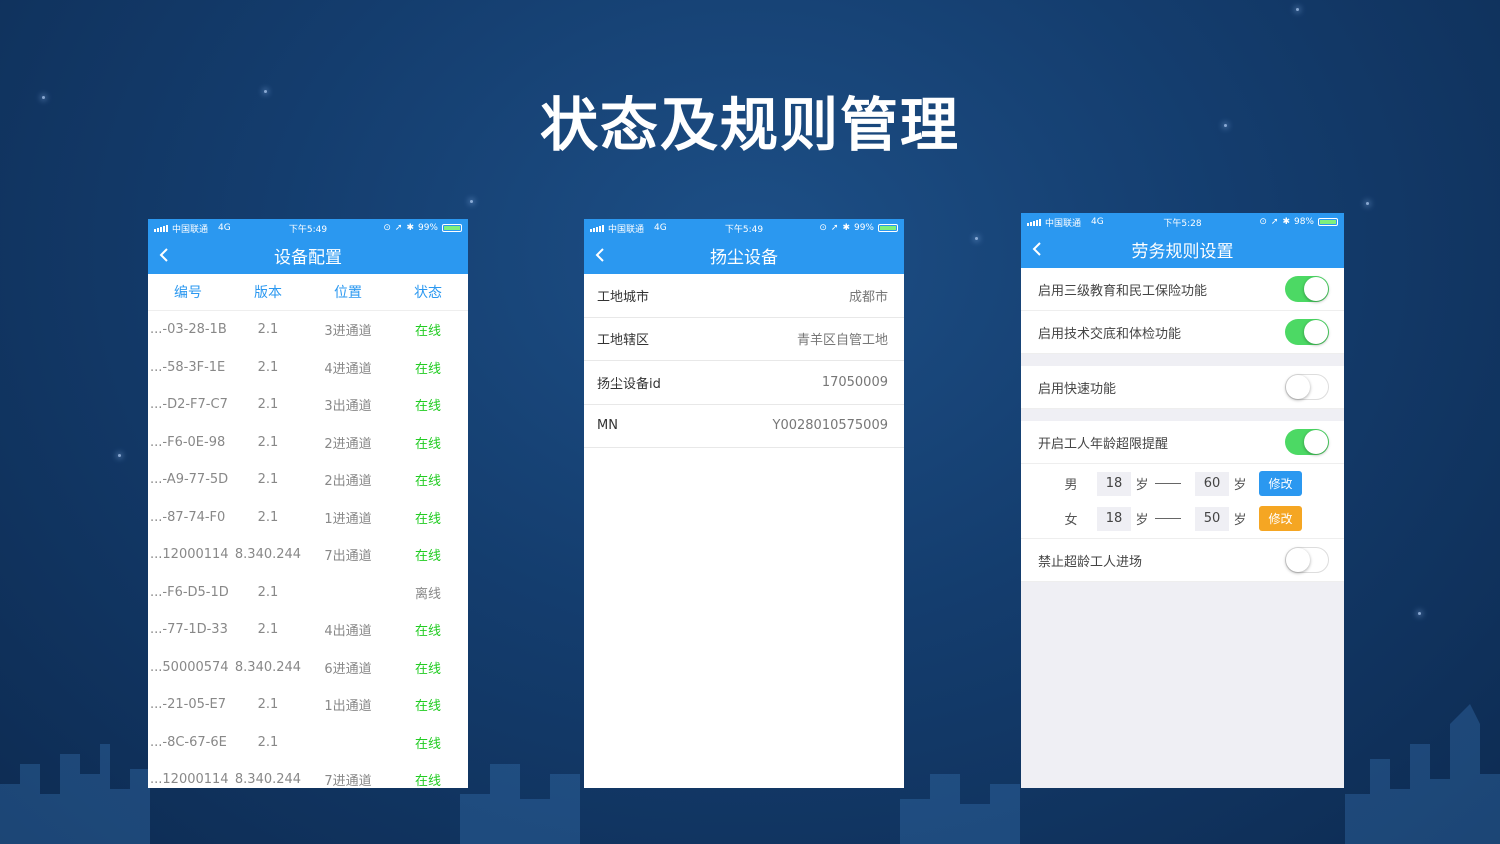  I want to click on cell-location: 1出通道, so click(348, 707).